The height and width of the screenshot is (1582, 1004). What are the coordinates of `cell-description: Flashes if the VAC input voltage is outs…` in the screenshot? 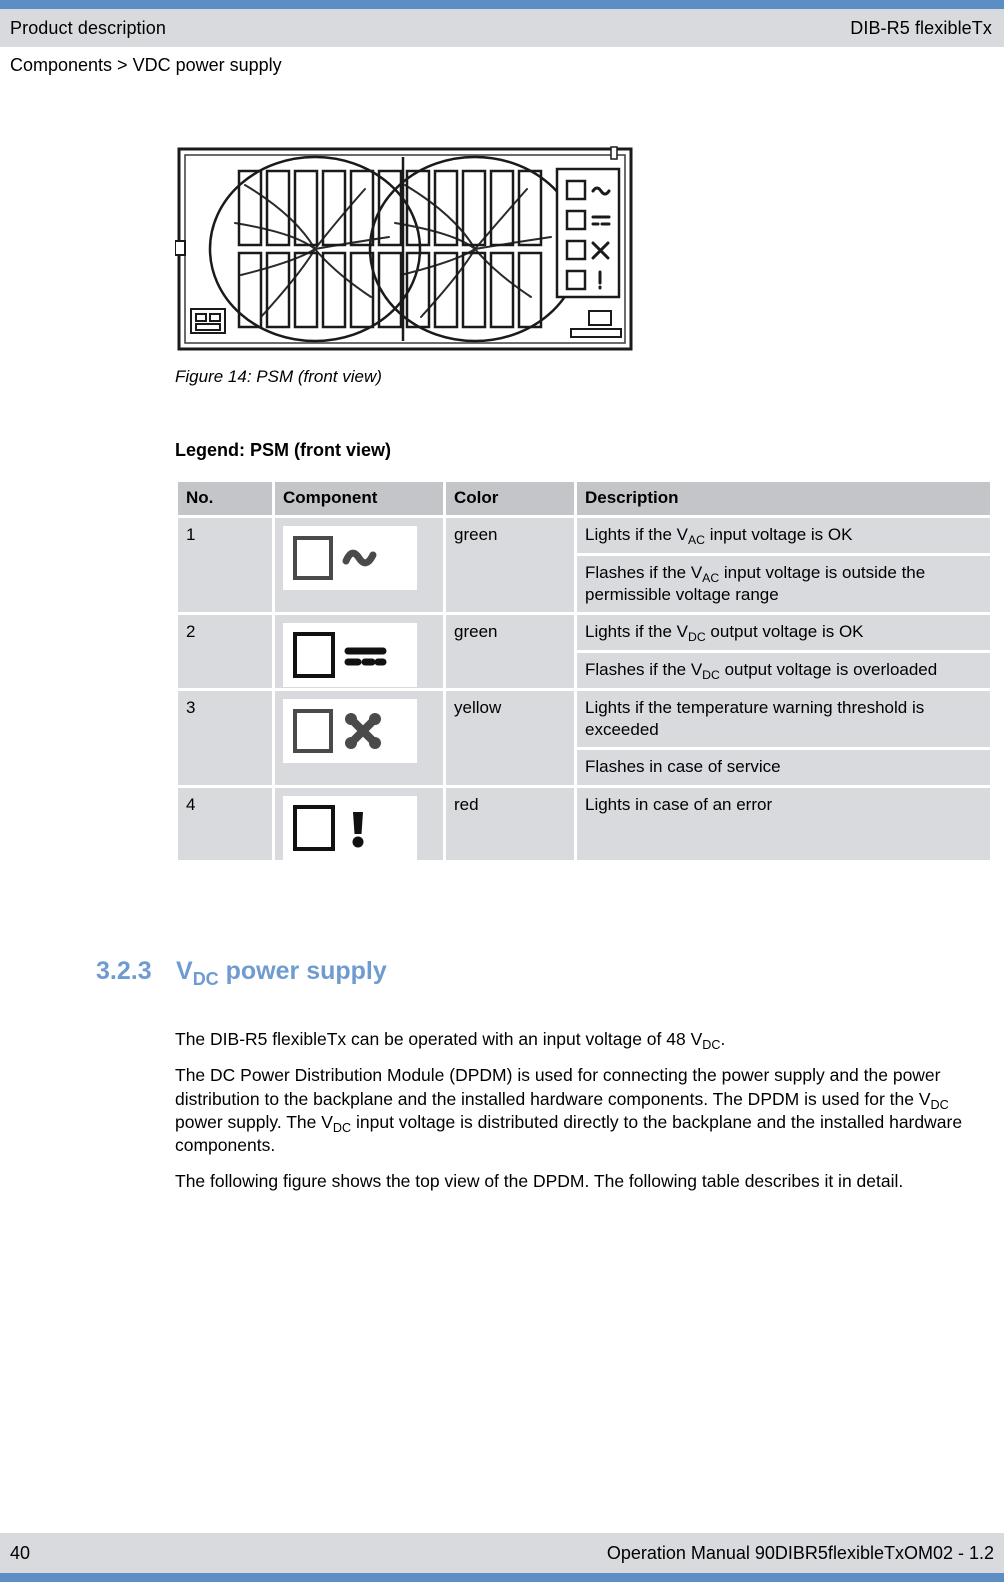 It's located at (783, 584).